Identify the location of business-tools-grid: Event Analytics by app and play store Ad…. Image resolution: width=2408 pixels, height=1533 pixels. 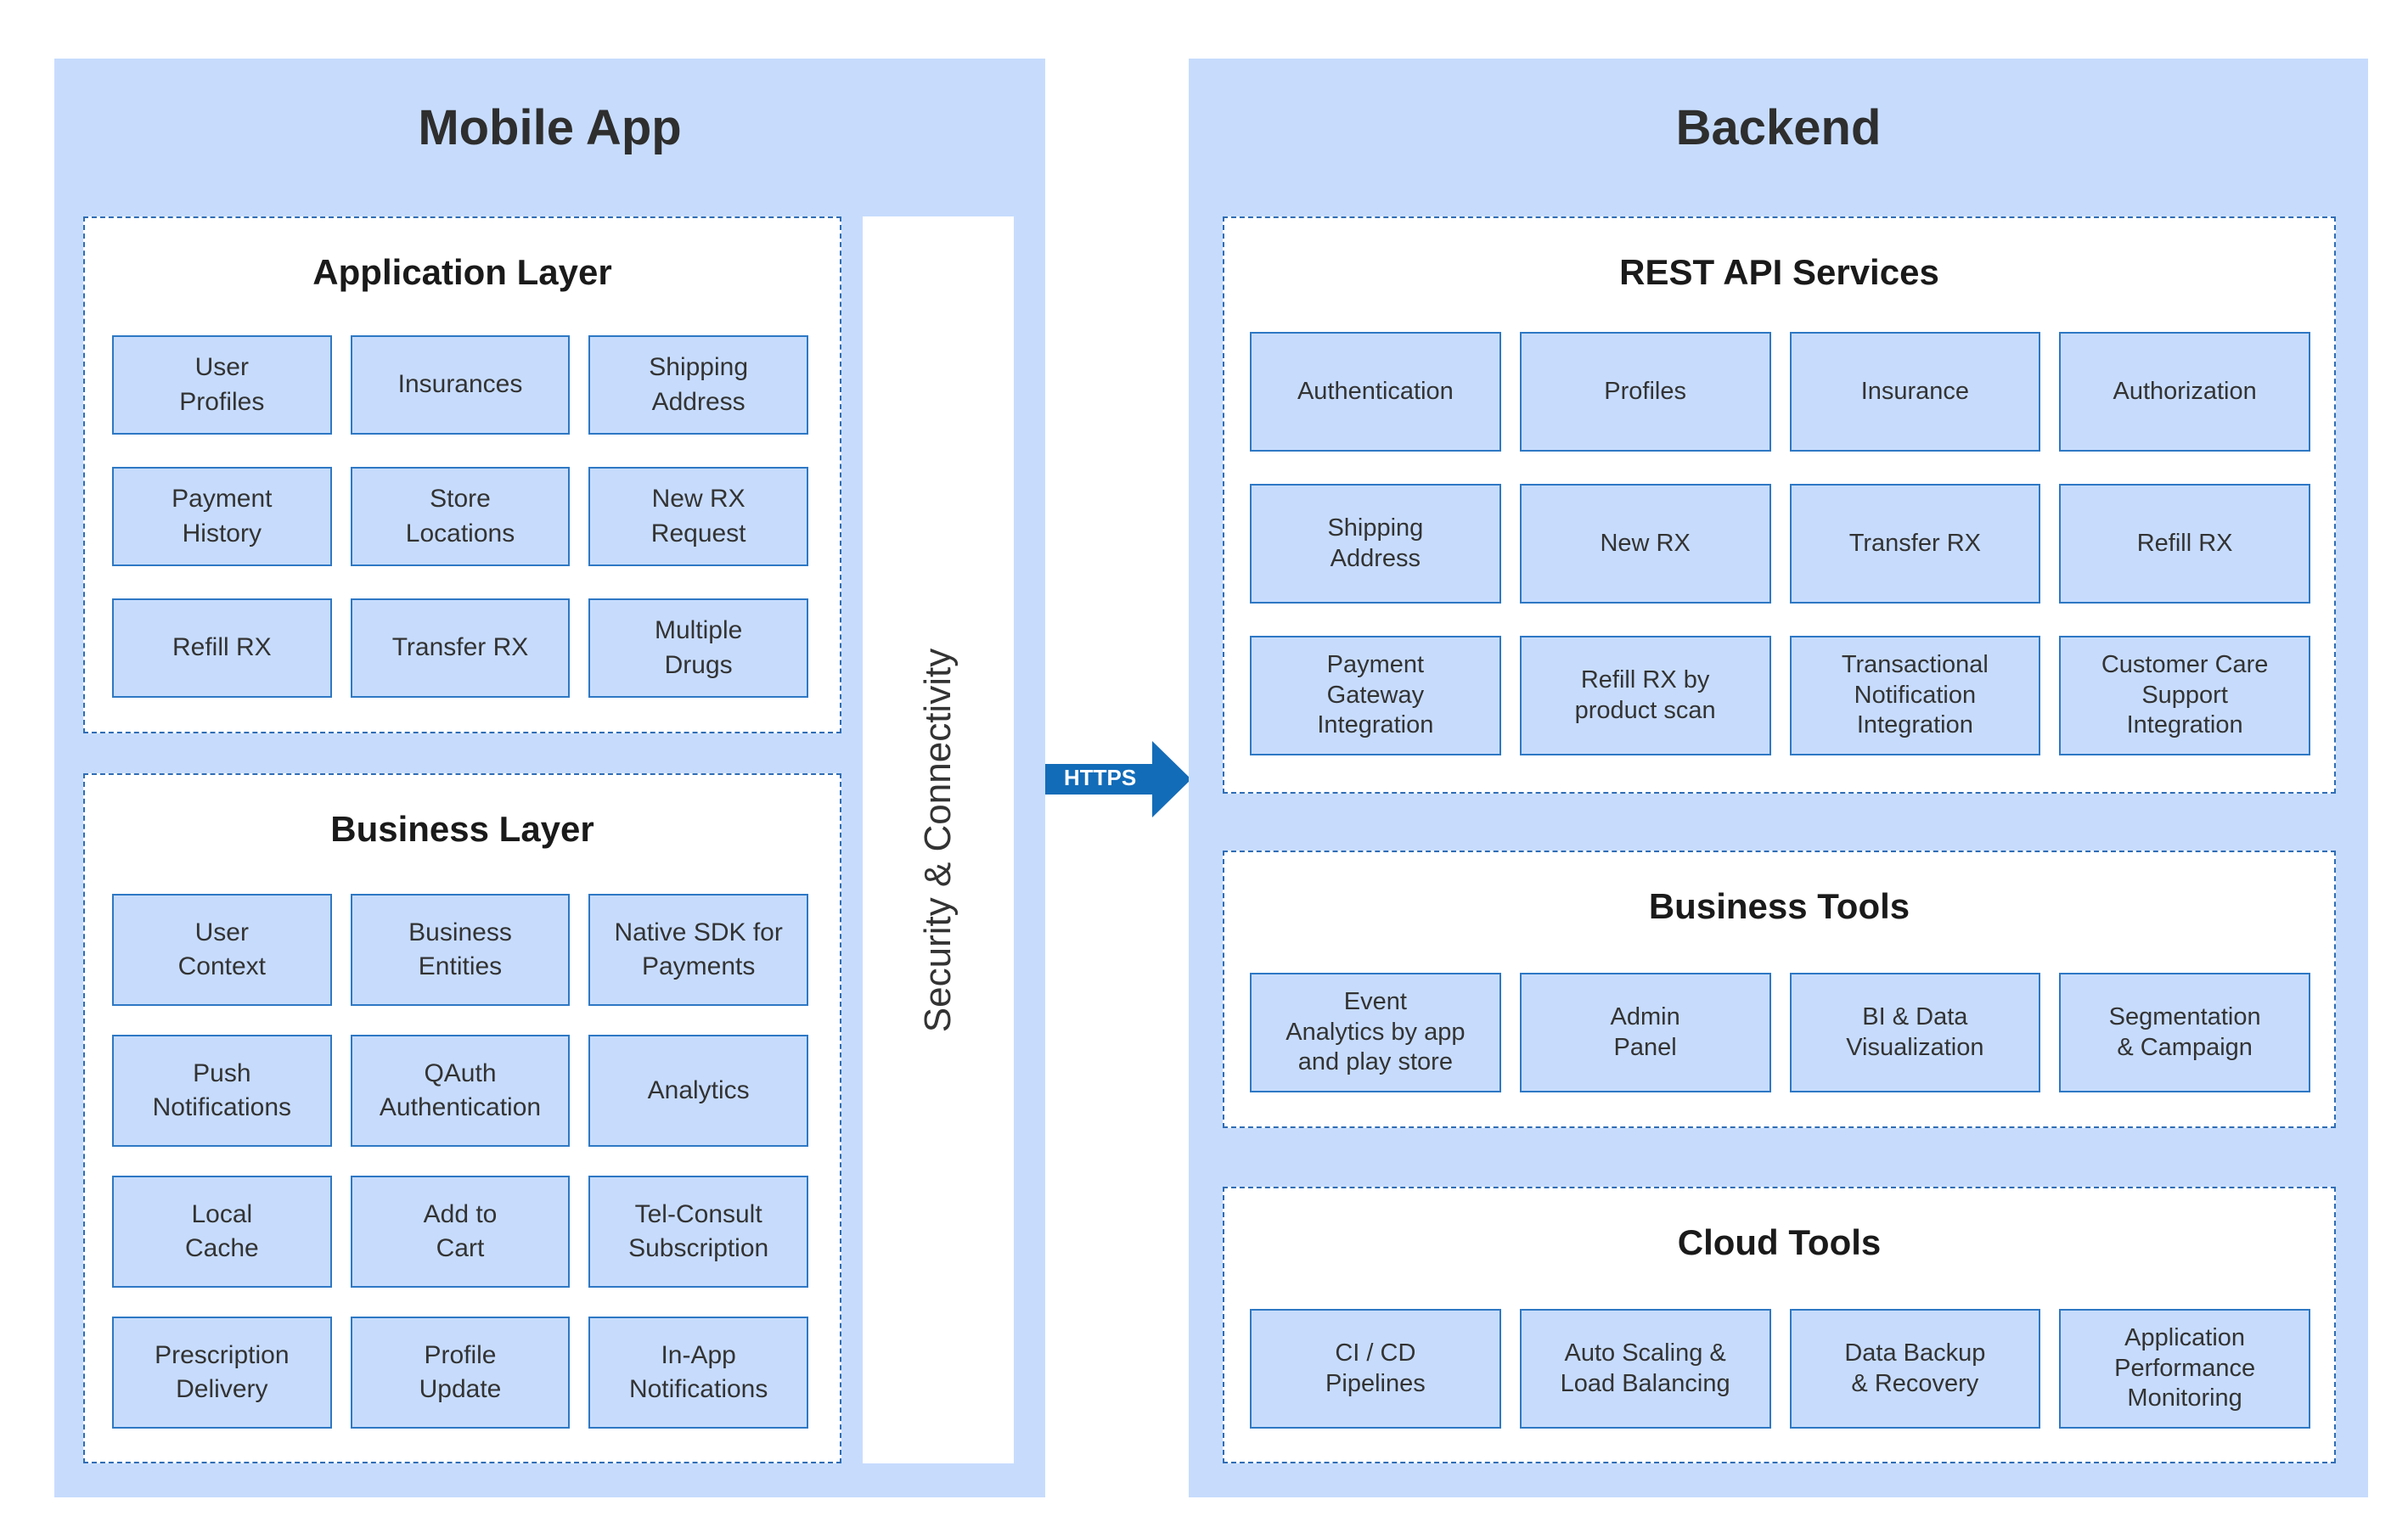
(1780, 1032).